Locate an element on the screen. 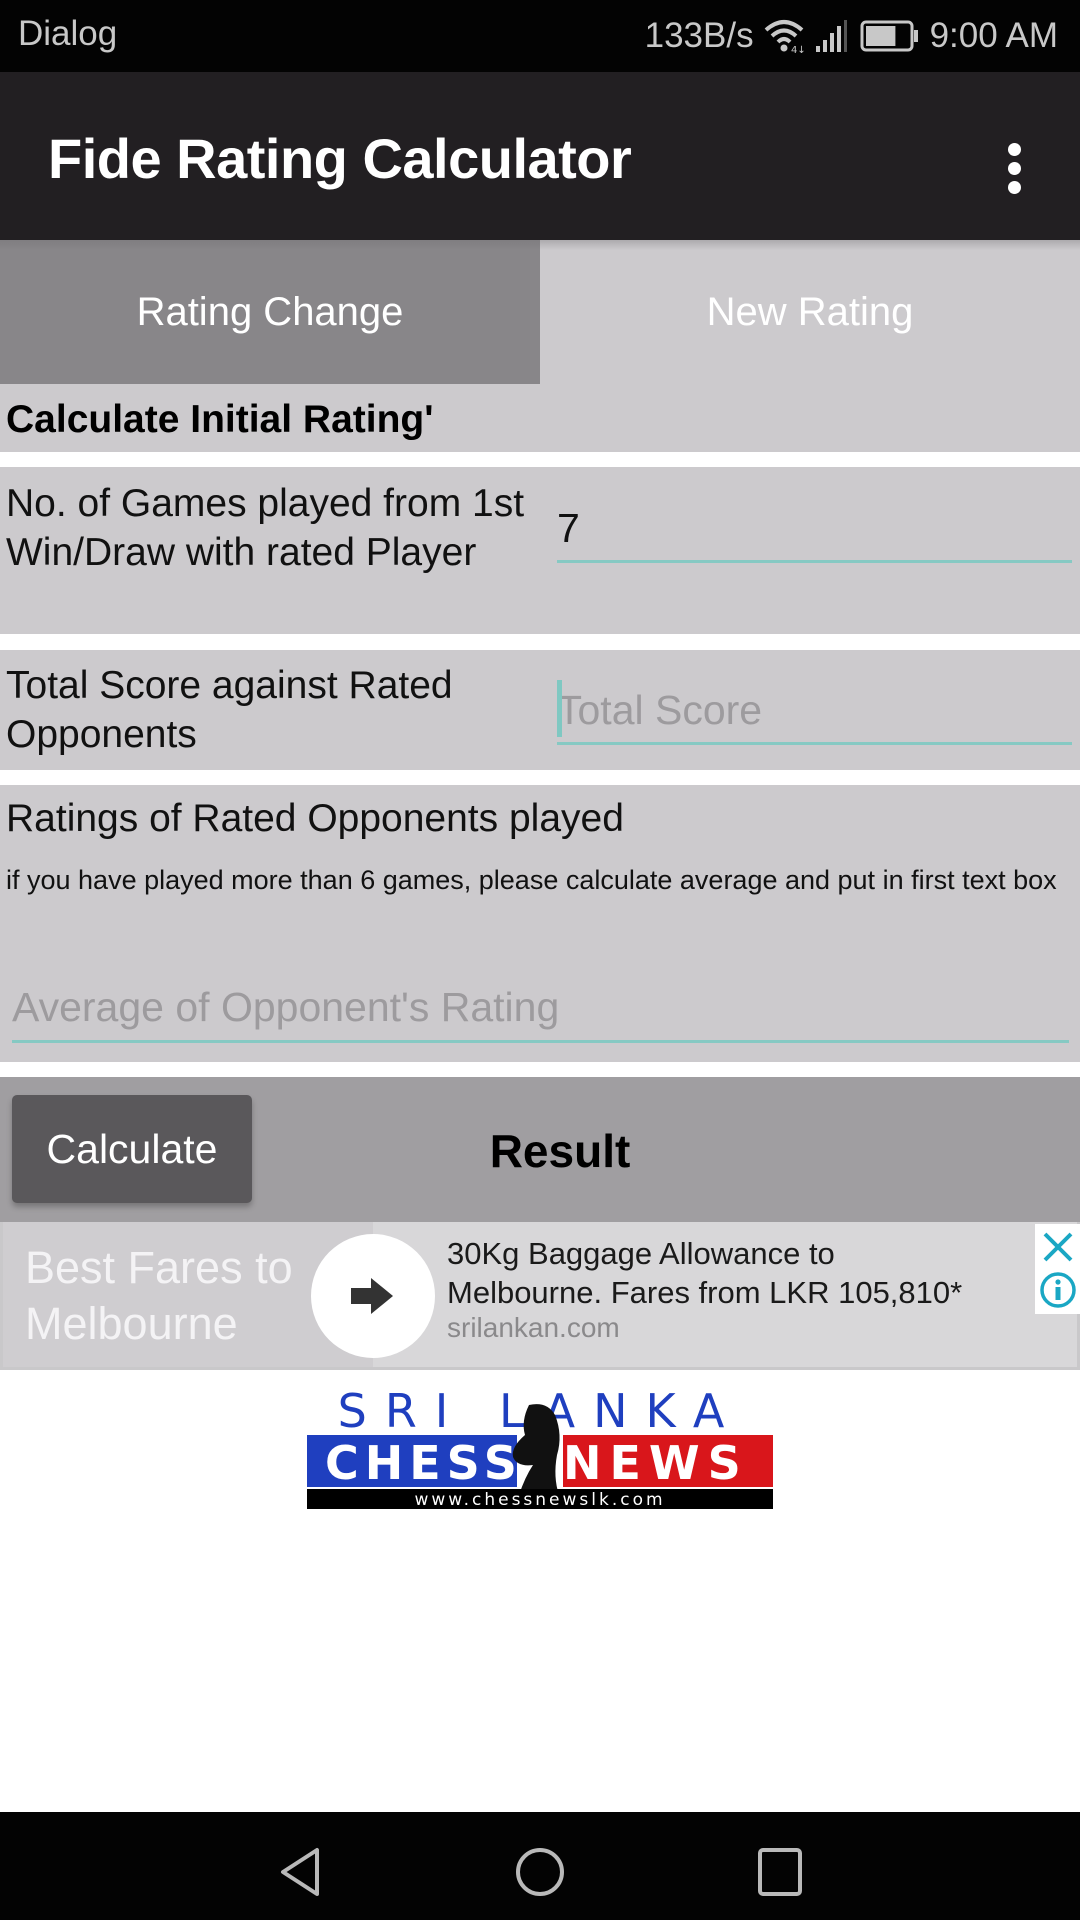  home-icon is located at coordinates (540, 1872).